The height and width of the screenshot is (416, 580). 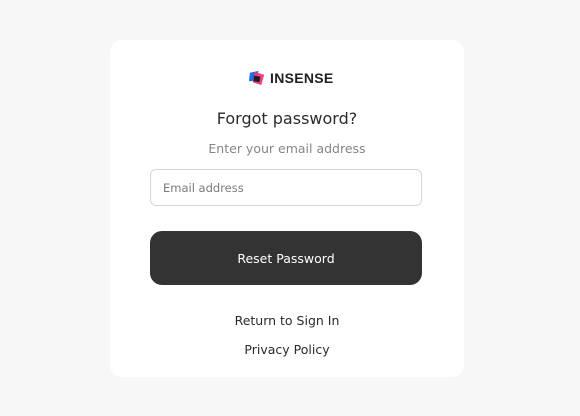 I want to click on brand-logo: INSENSE, so click(x=291, y=78).